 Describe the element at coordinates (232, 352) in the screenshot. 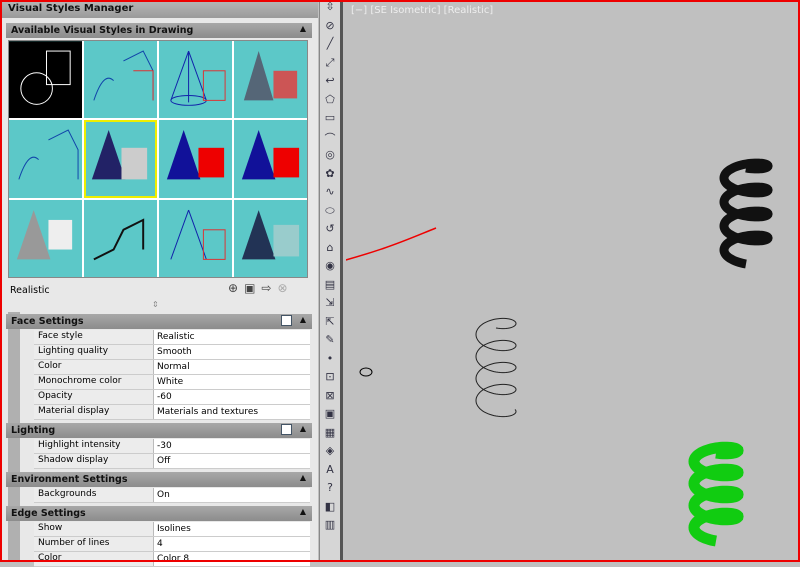

I see `property-value: Smooth` at that location.